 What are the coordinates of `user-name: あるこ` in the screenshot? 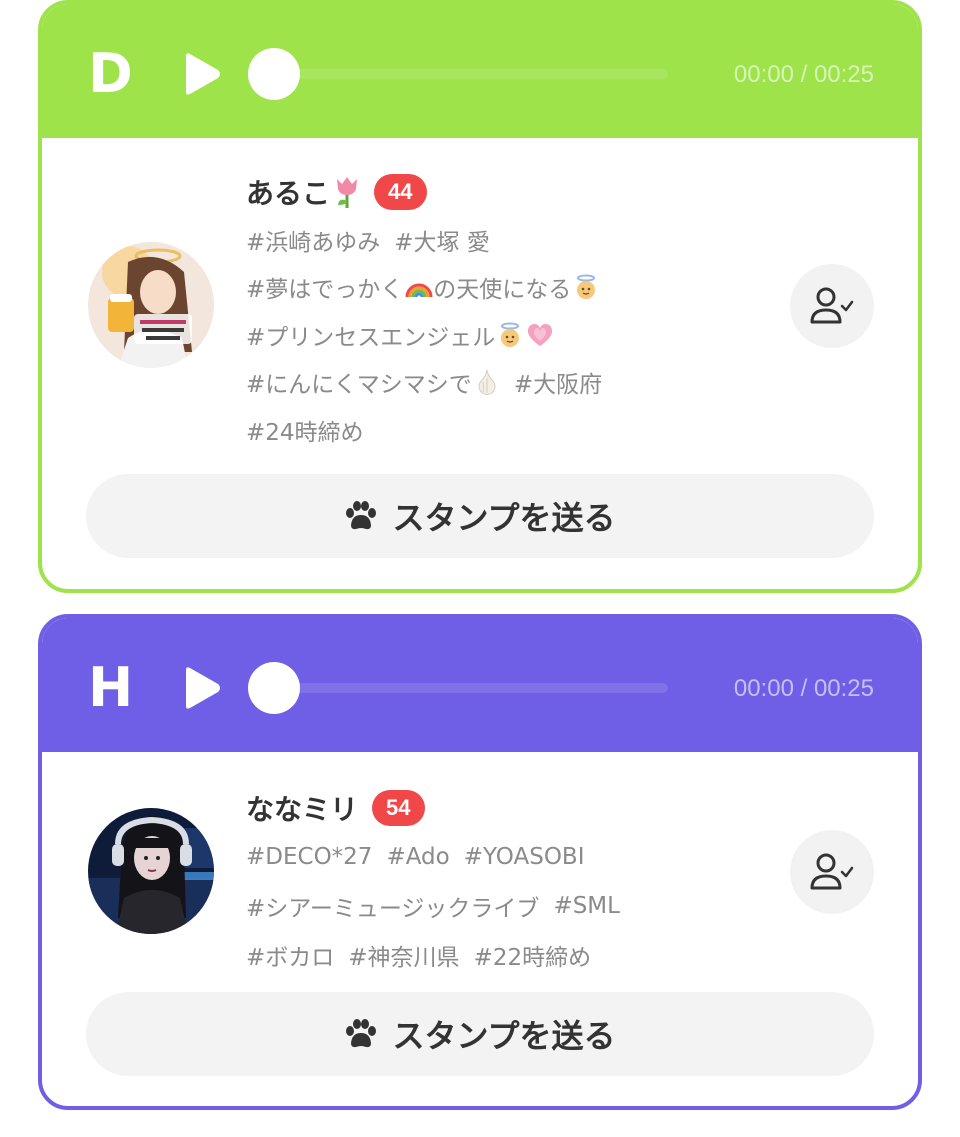 It's located at (288, 193).